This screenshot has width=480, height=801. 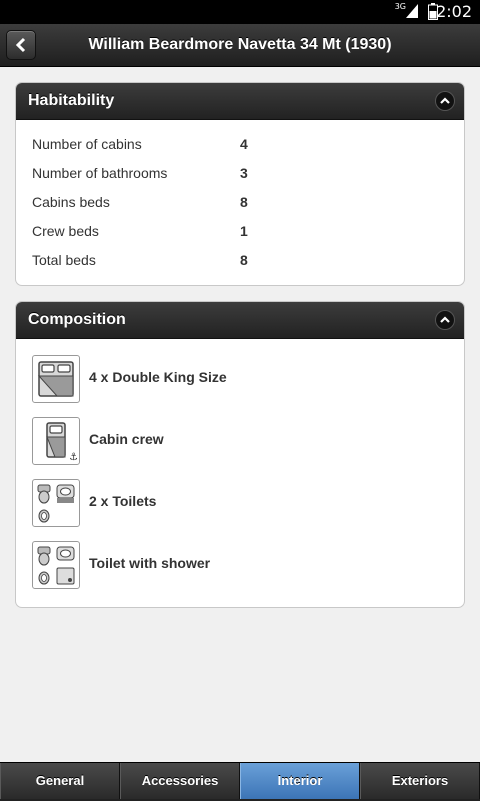 I want to click on habitability-row: Crew beds 1, so click(x=240, y=231).